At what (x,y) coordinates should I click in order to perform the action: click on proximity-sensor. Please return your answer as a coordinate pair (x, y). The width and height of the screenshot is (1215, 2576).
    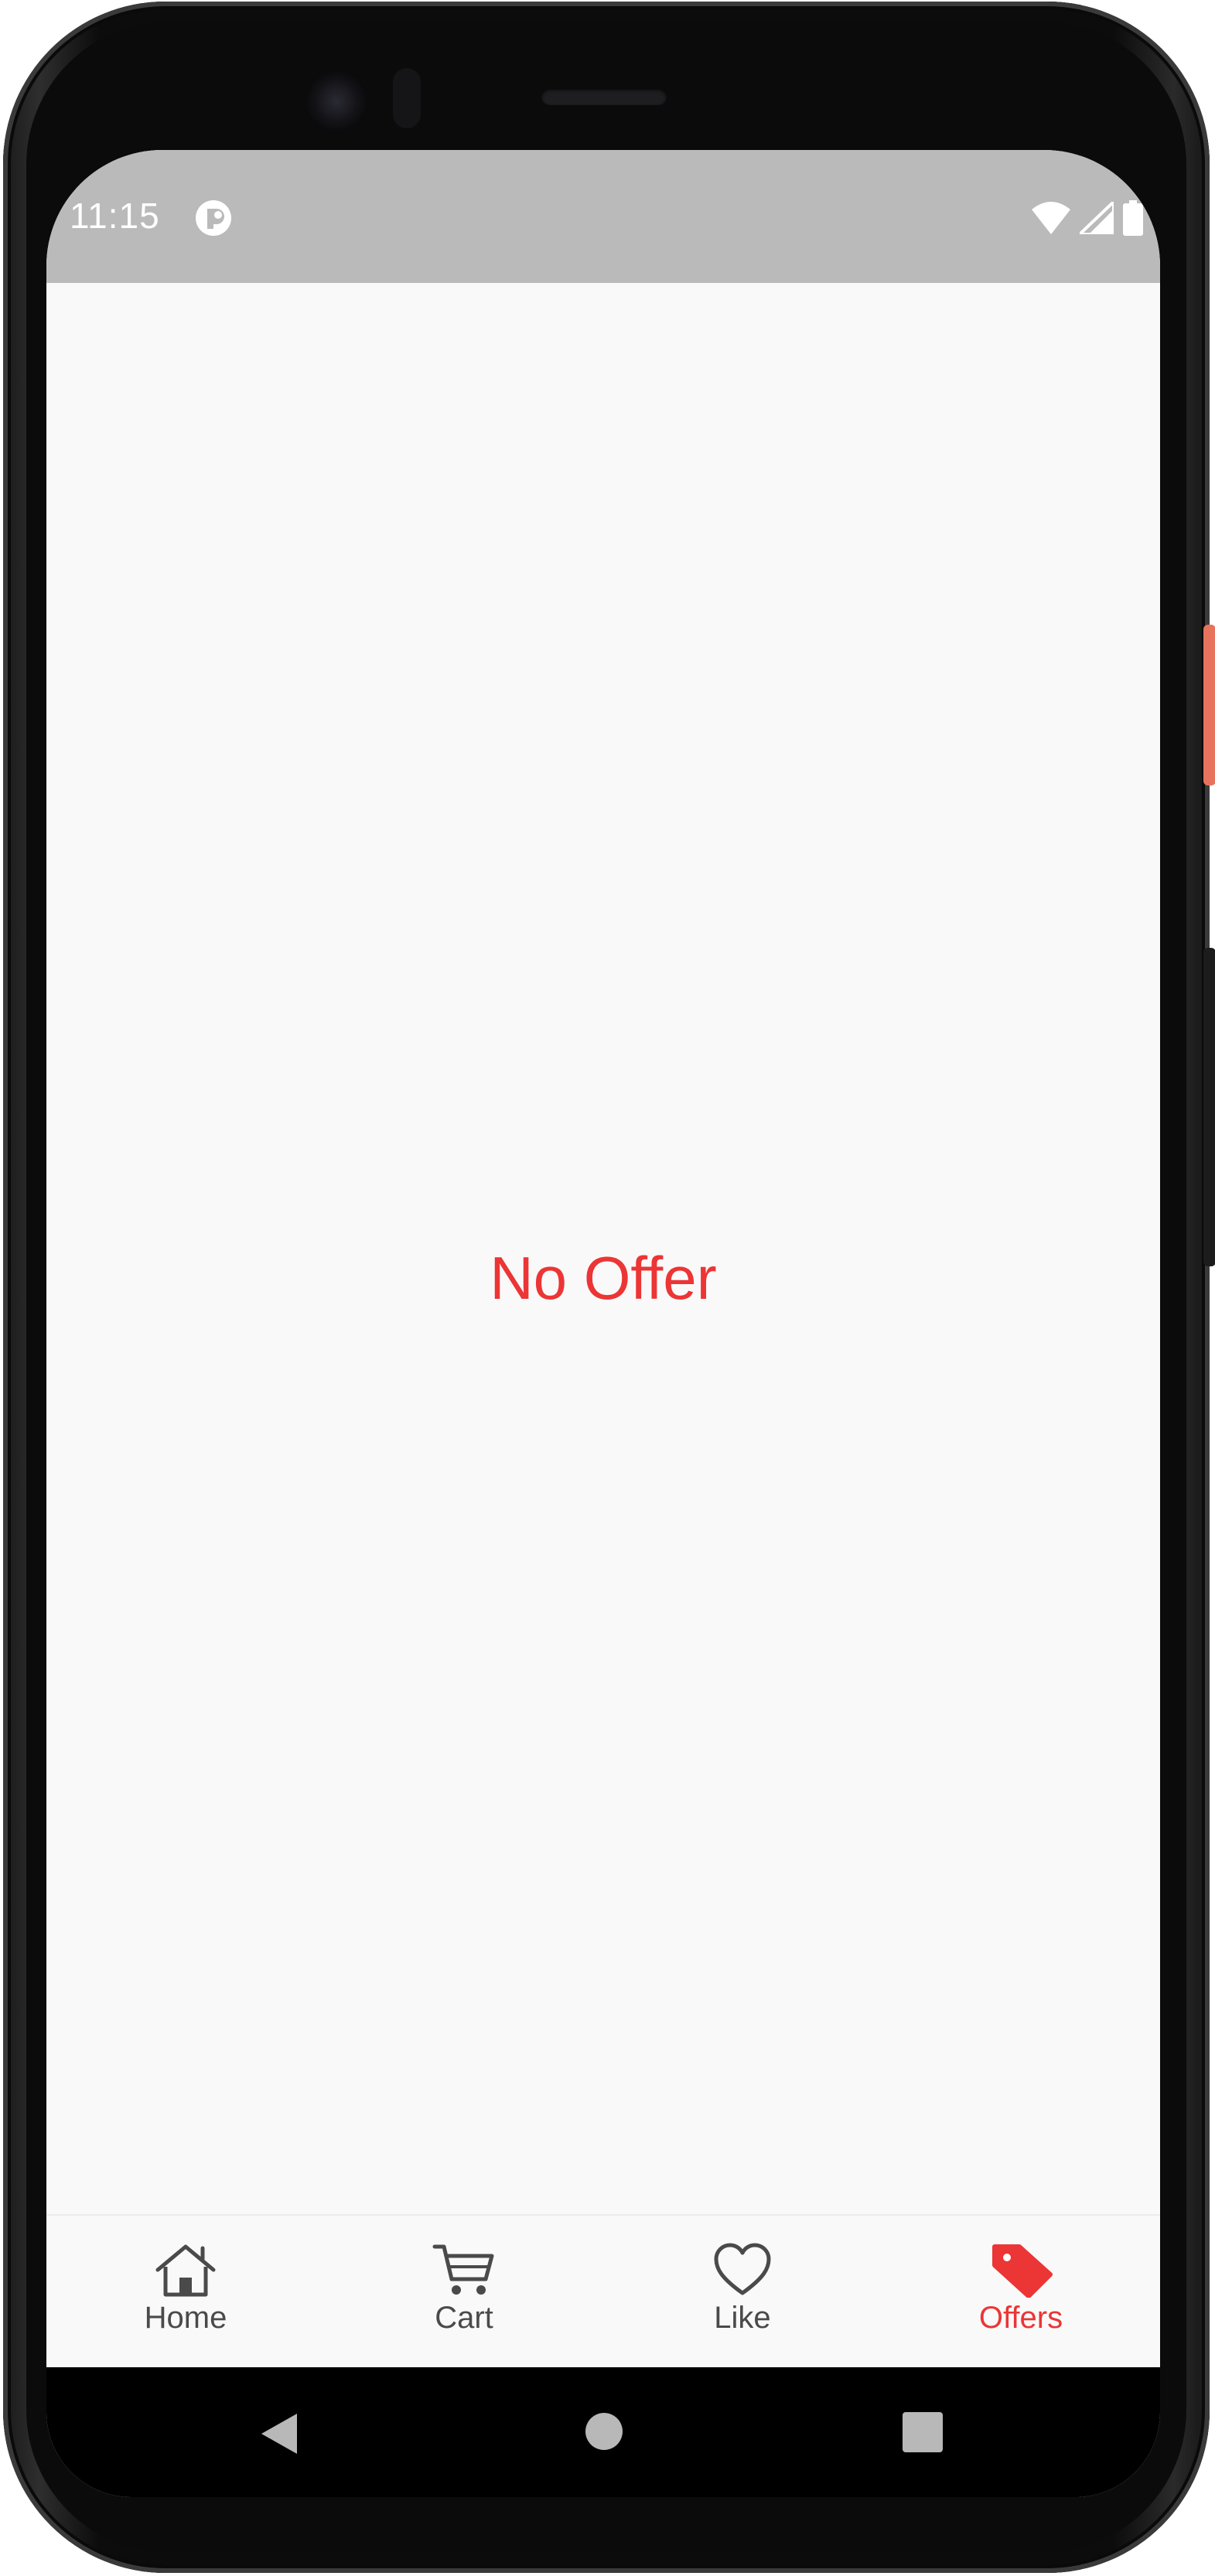
    Looking at the image, I should click on (407, 98).